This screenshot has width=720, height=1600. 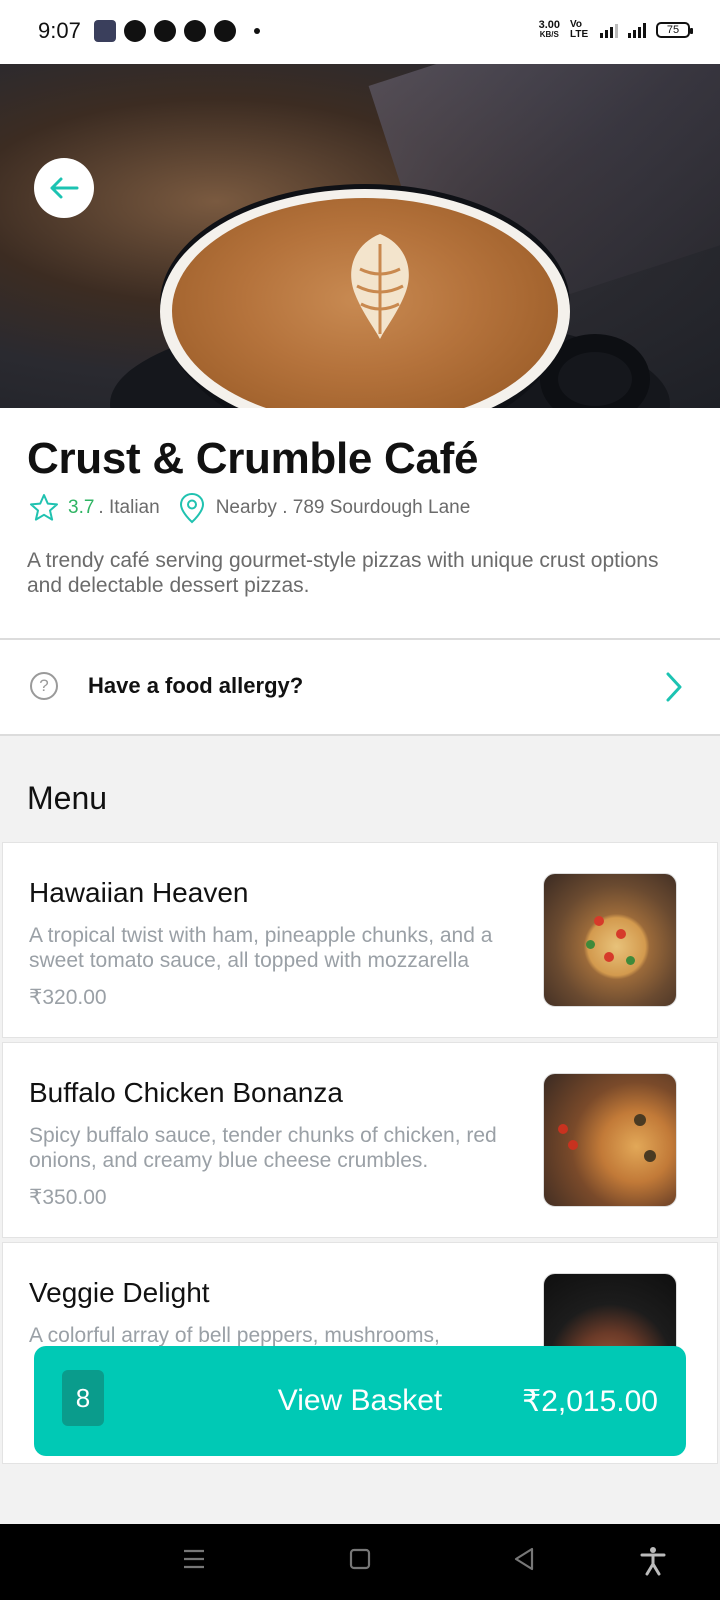 I want to click on menu-item-name: Buffalo Chicken Bonanza, so click(x=186, y=1092).